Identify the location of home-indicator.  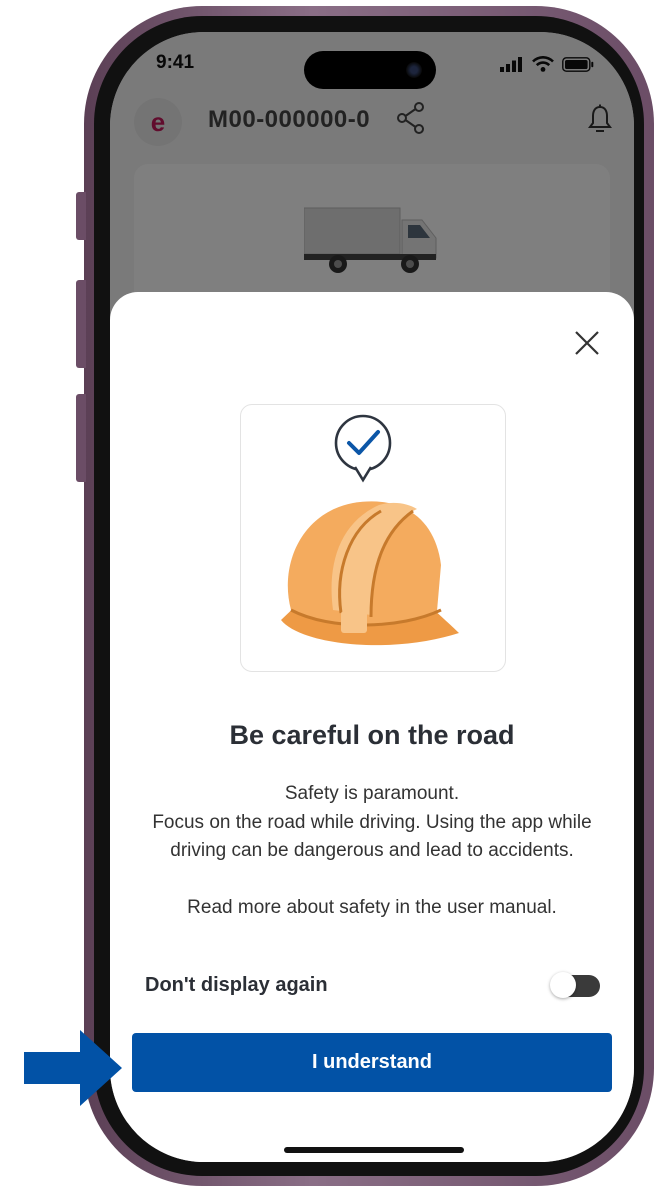
(374, 1150).